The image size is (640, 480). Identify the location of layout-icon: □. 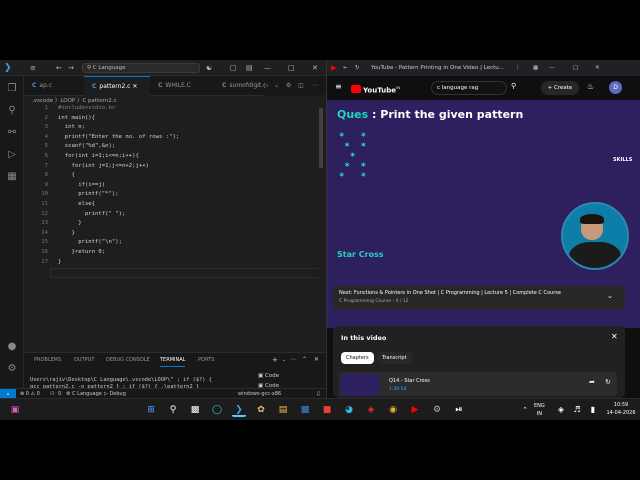
(233, 68).